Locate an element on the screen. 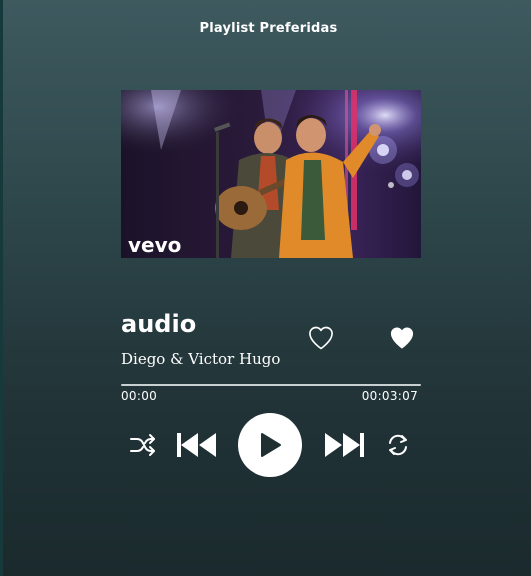  next-button is located at coordinates (344, 445).